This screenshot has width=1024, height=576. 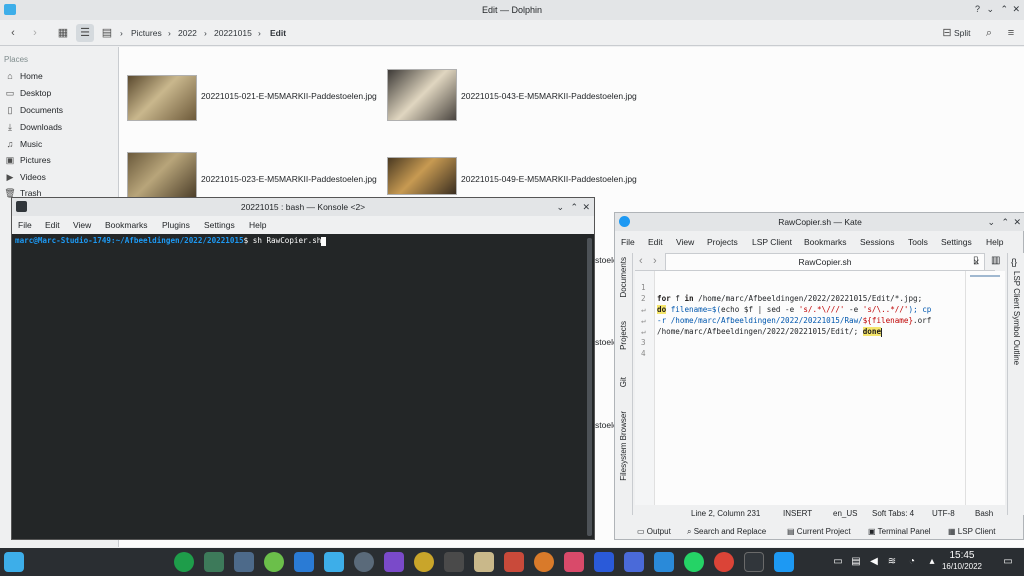 What do you see at coordinates (845, 514) in the screenshot?
I see `dictionary: en_US` at bounding box center [845, 514].